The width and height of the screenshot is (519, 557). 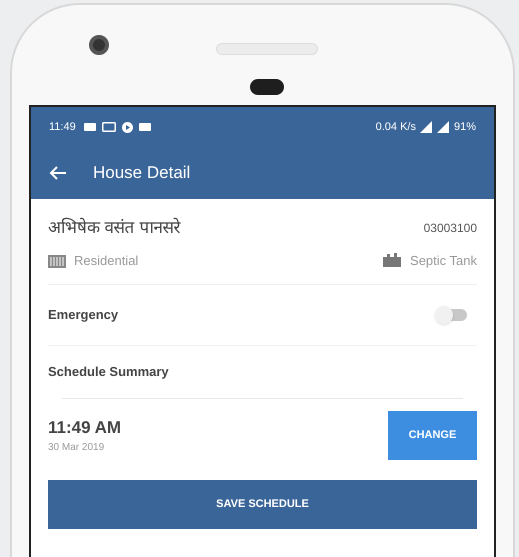 I want to click on network-speed: 0.04 K/s, so click(x=396, y=127).